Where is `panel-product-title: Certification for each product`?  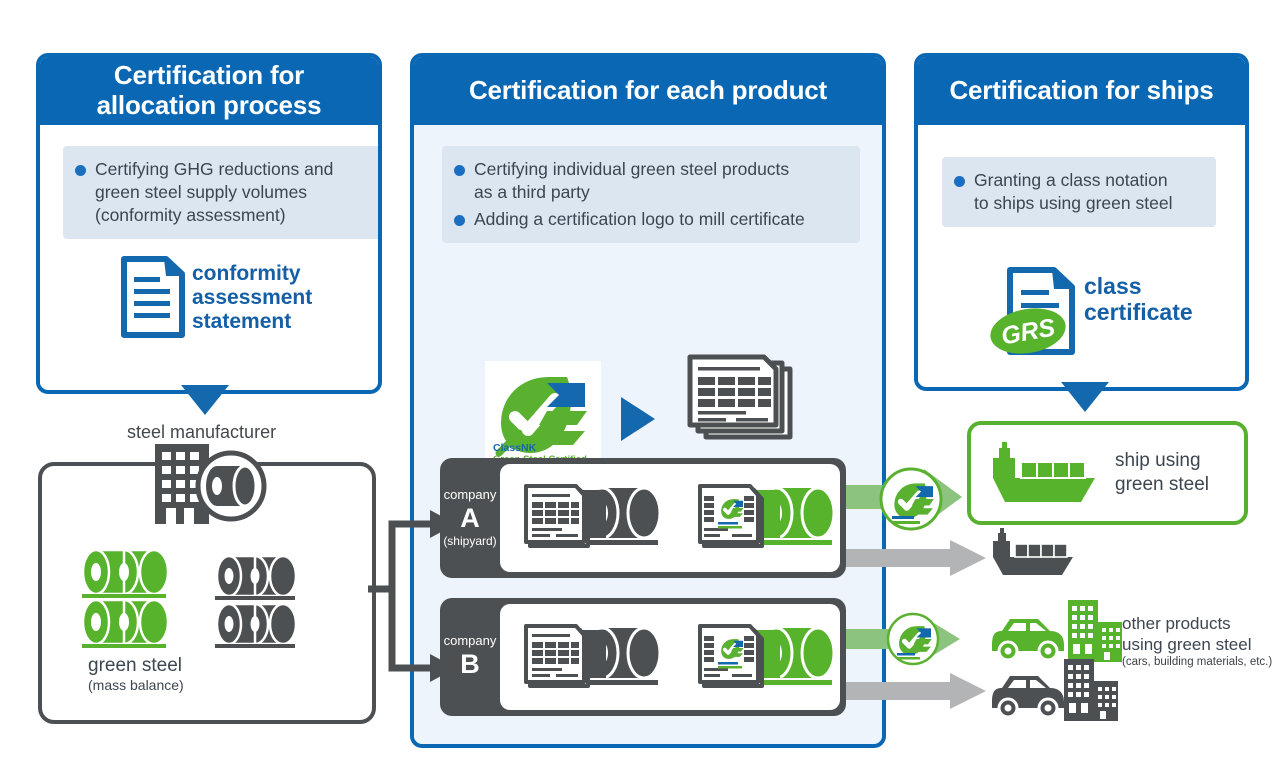
panel-product-title: Certification for each product is located at coordinates (648, 91).